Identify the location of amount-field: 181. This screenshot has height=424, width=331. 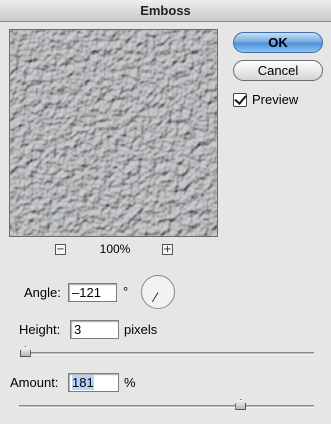
(93, 382).